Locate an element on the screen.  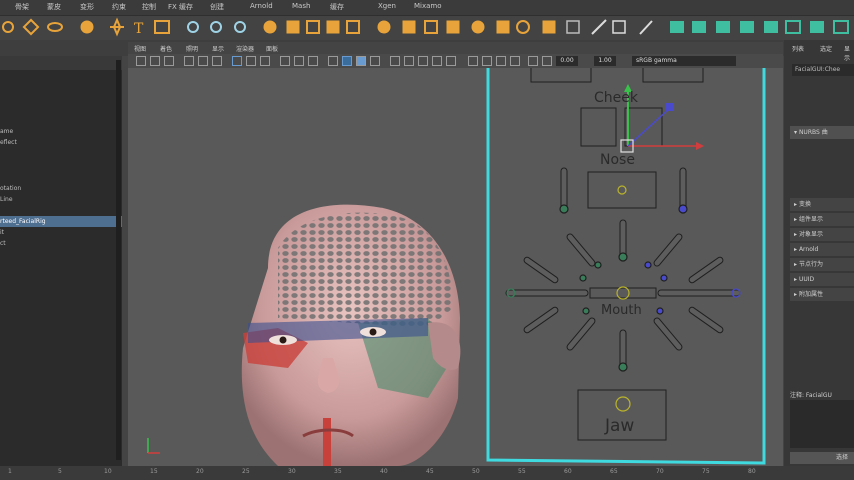
viewport-menu-lighting: 照明 is located at coordinates (192, 48).